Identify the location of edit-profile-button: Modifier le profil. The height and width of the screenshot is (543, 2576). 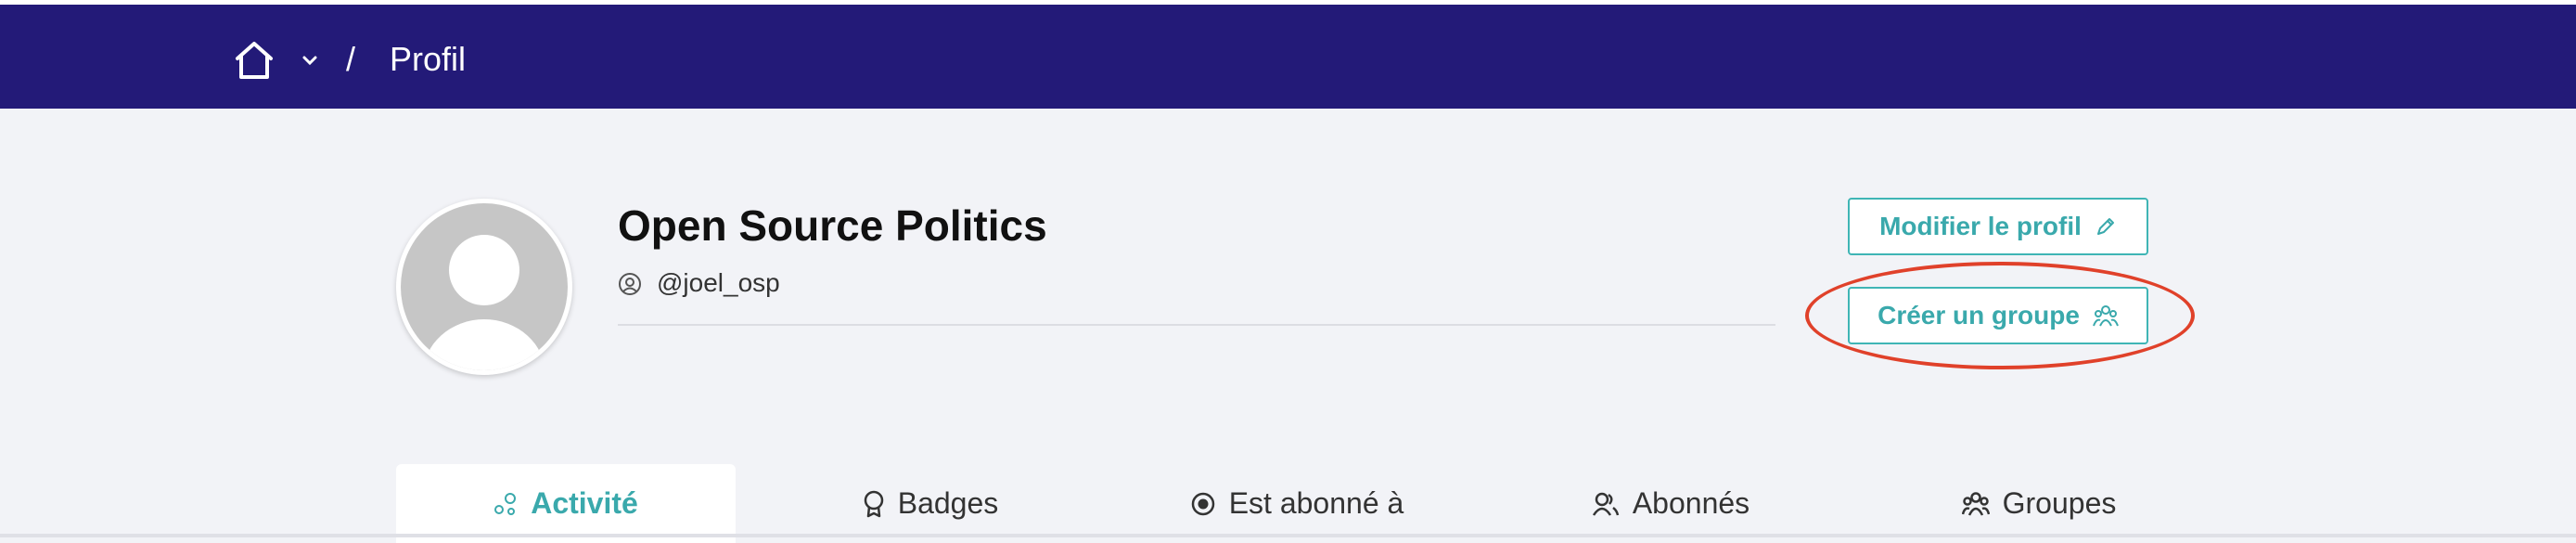
(1998, 226).